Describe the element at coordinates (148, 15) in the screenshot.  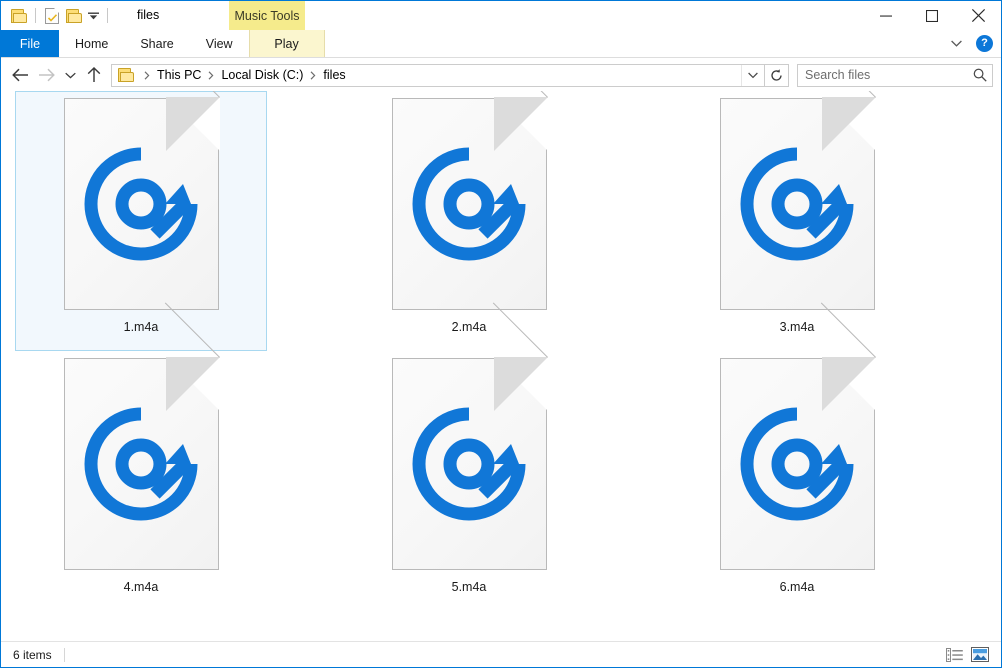
I see `window-title: files` at that location.